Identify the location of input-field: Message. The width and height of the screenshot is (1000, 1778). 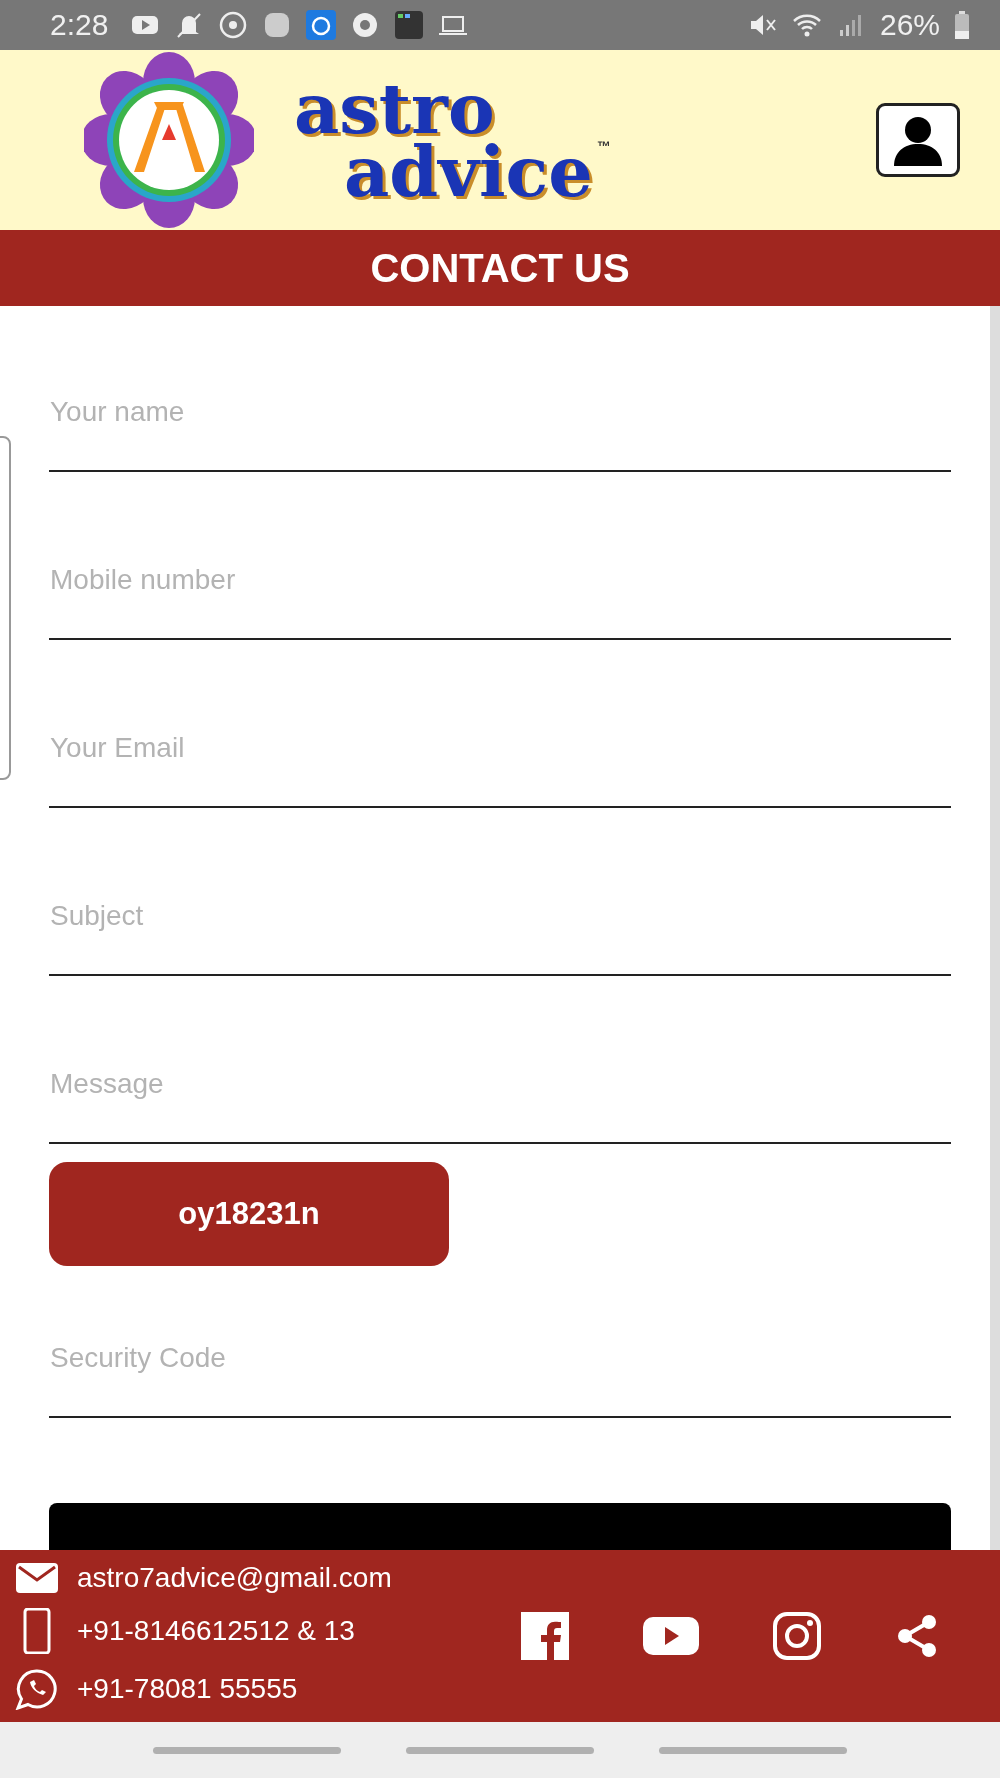
(500, 1097).